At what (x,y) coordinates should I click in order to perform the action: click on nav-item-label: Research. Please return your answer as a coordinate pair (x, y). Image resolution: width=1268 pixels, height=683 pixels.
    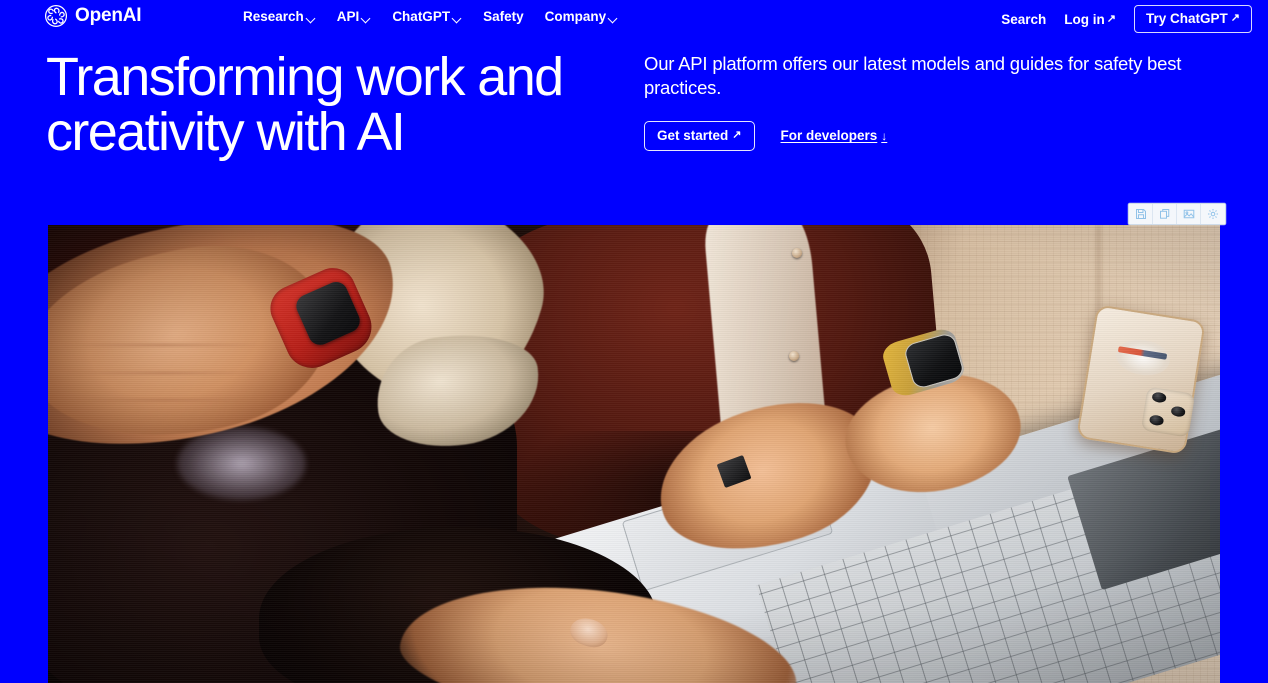
    Looking at the image, I should click on (273, 16).